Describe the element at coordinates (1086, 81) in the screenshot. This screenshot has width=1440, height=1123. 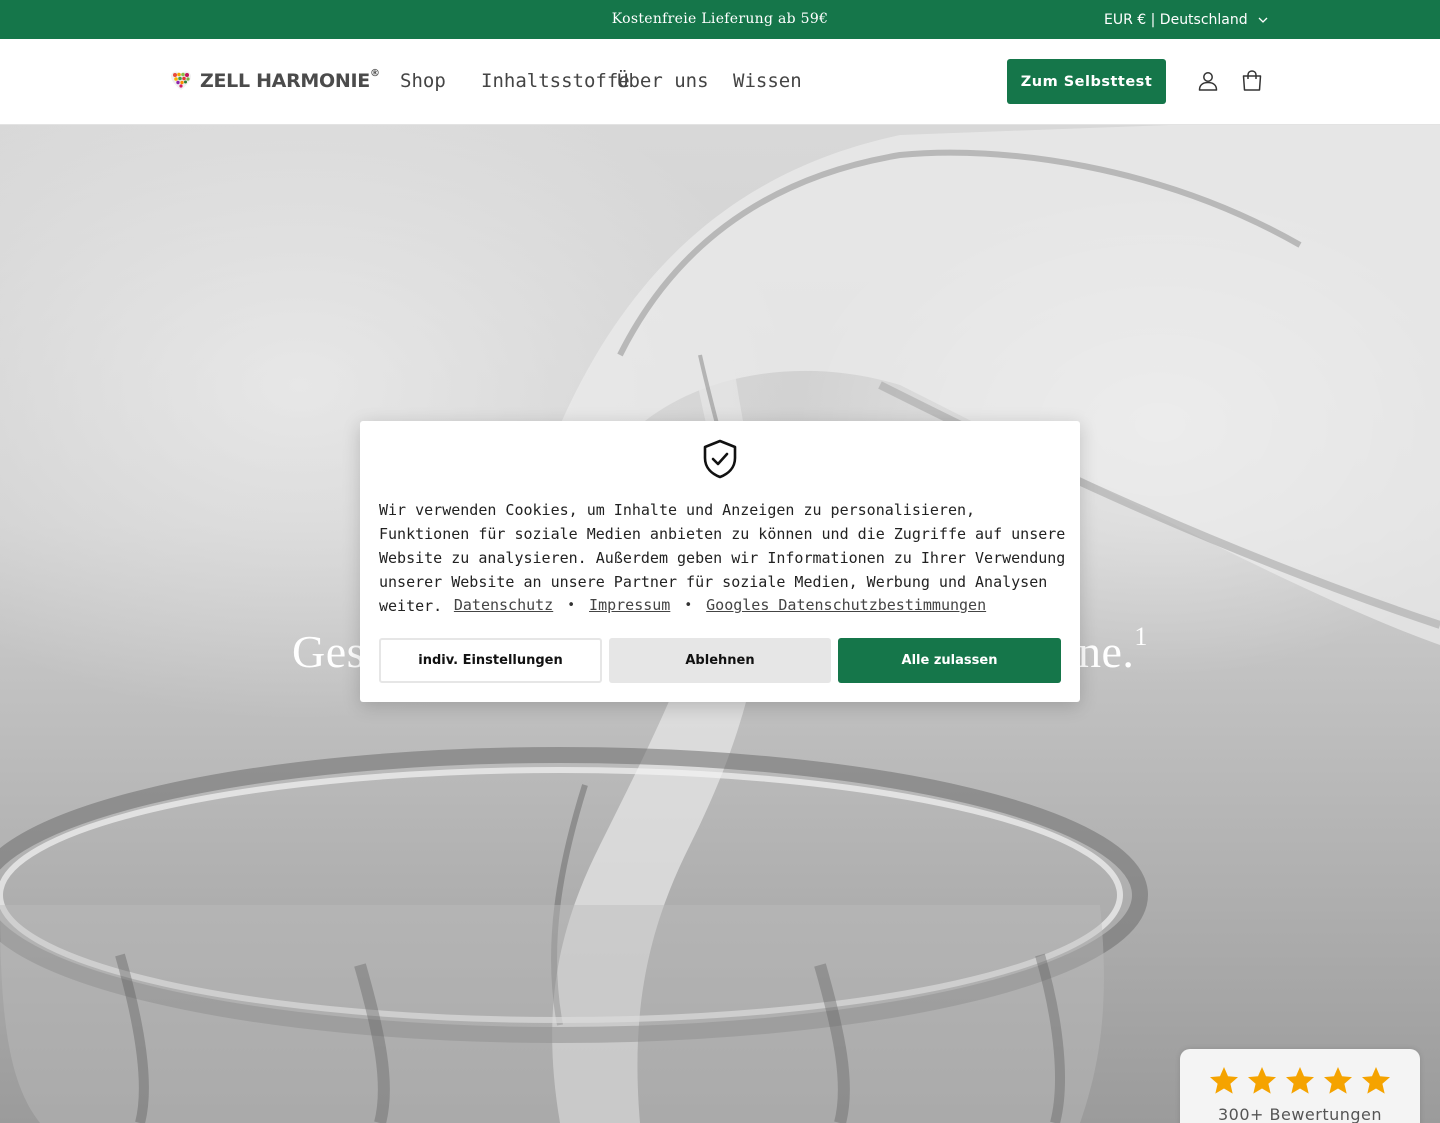
I see `selbsttest-button: Zum Selbsttest` at that location.